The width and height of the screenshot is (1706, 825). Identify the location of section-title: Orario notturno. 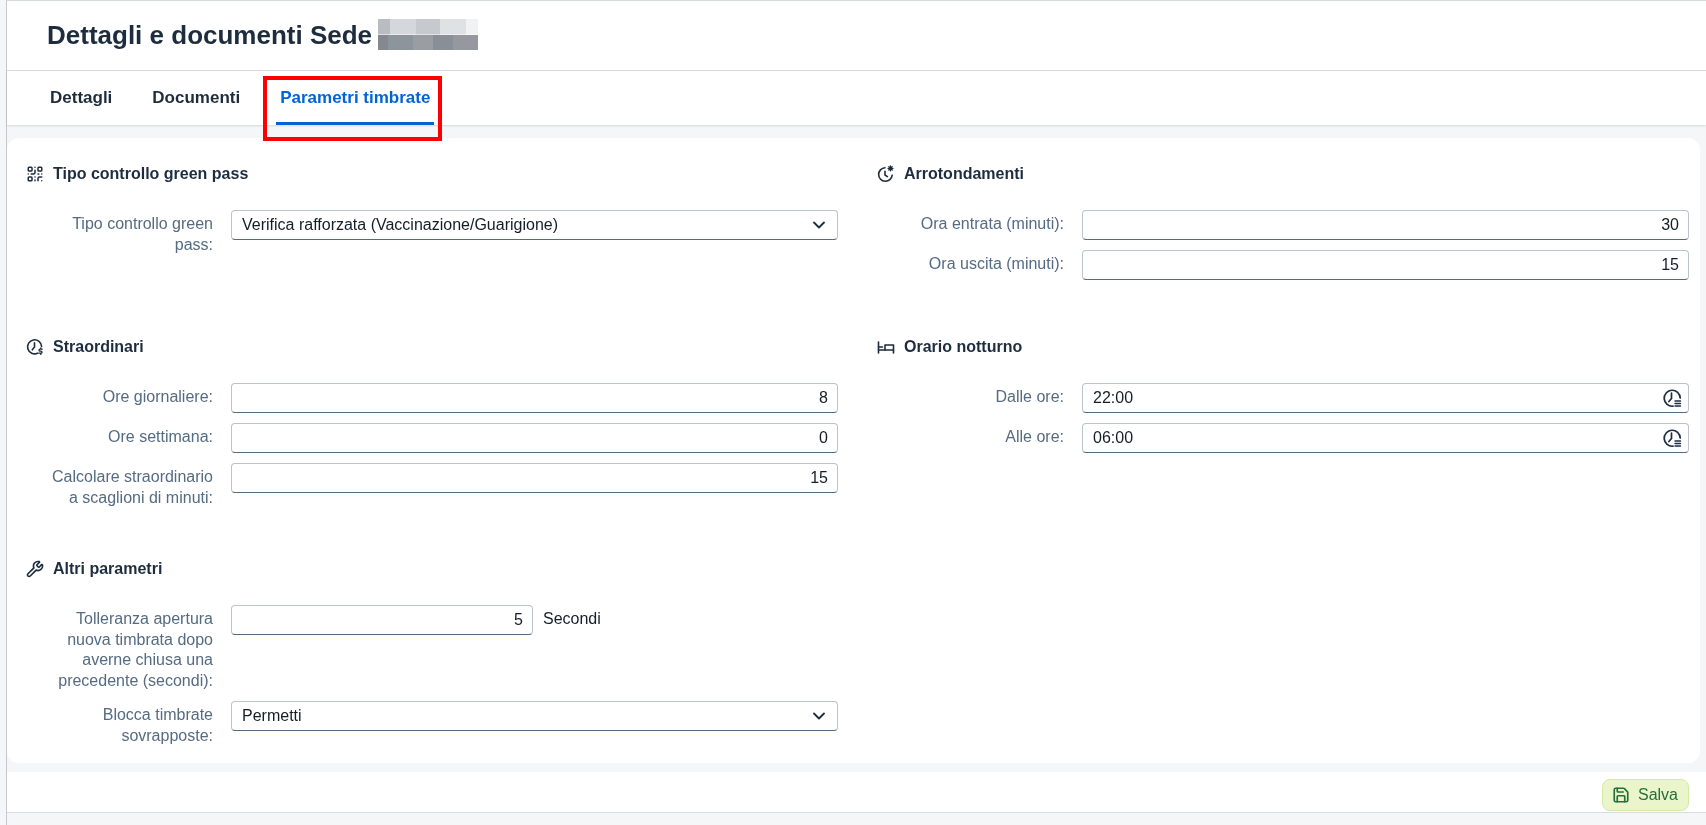
(963, 347).